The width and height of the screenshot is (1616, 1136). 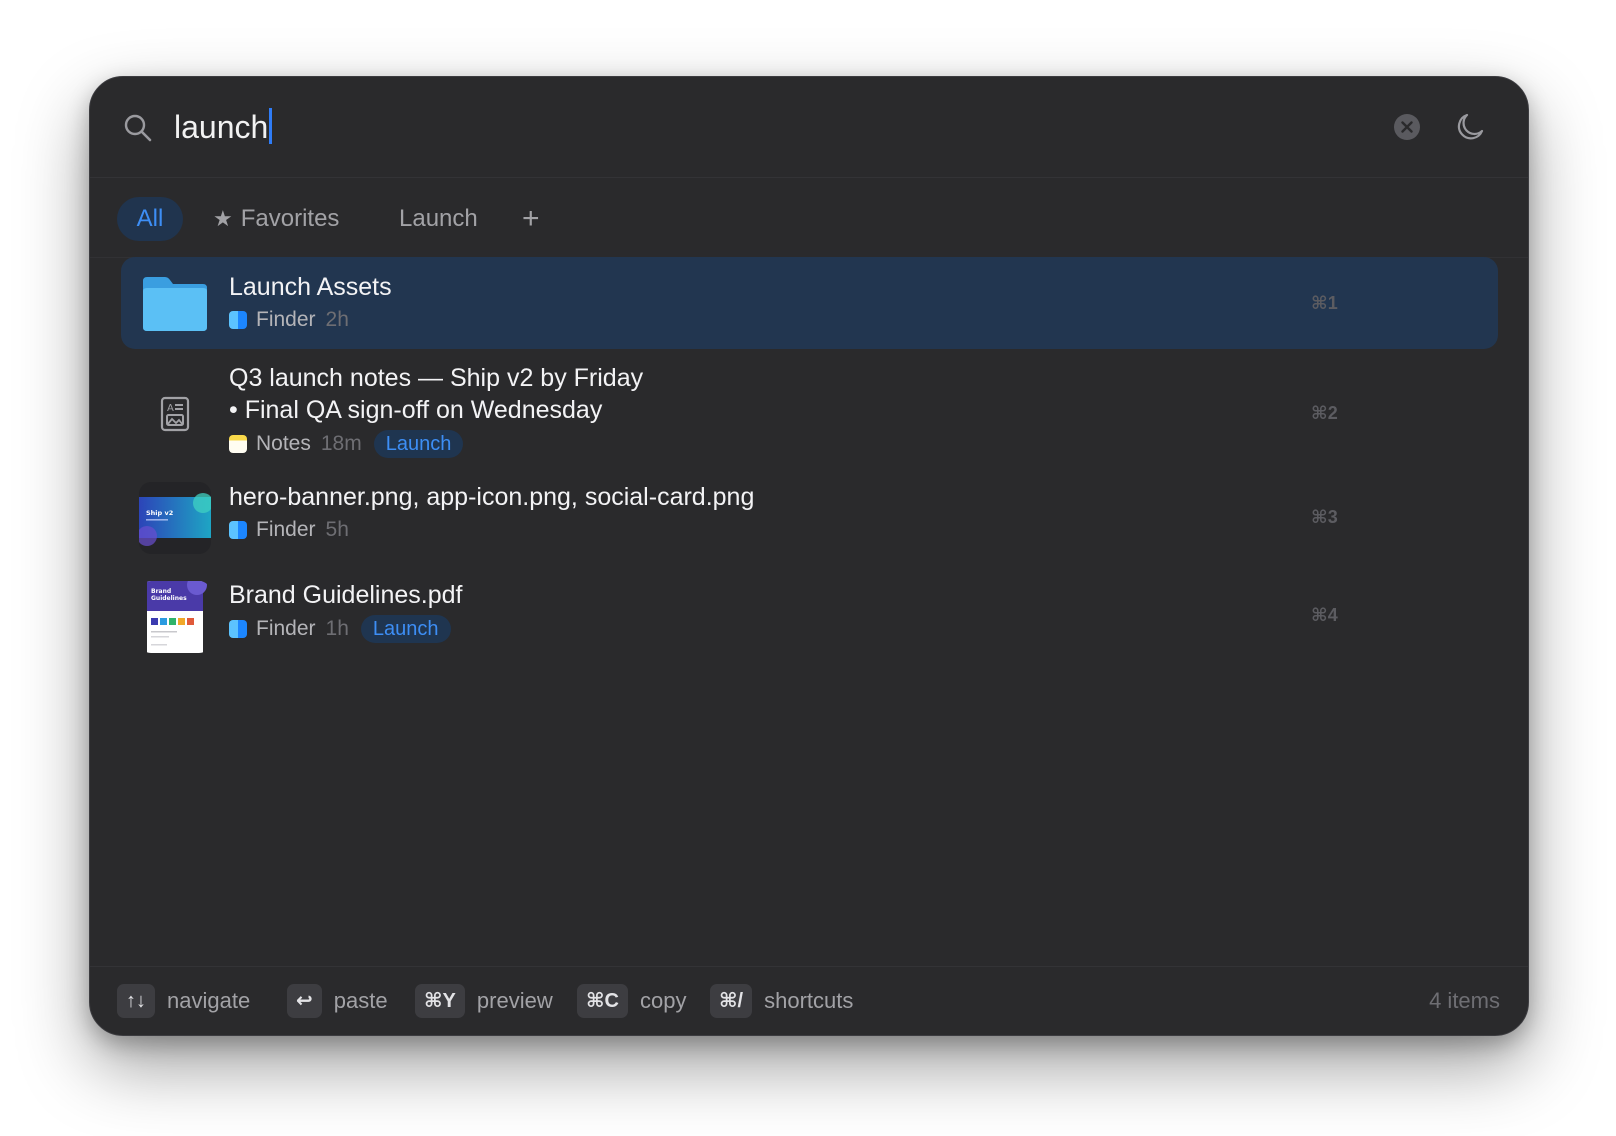 What do you see at coordinates (1407, 127) in the screenshot?
I see `clear-search-icon` at bounding box center [1407, 127].